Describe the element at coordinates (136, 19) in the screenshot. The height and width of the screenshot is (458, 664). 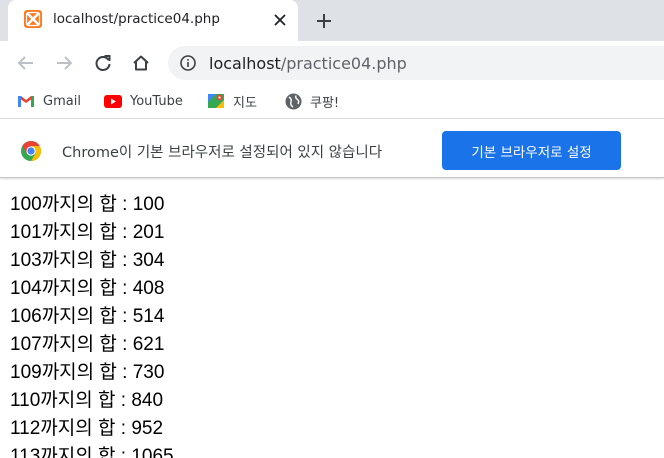
I see `tab-title: localhost/practice04.php` at that location.